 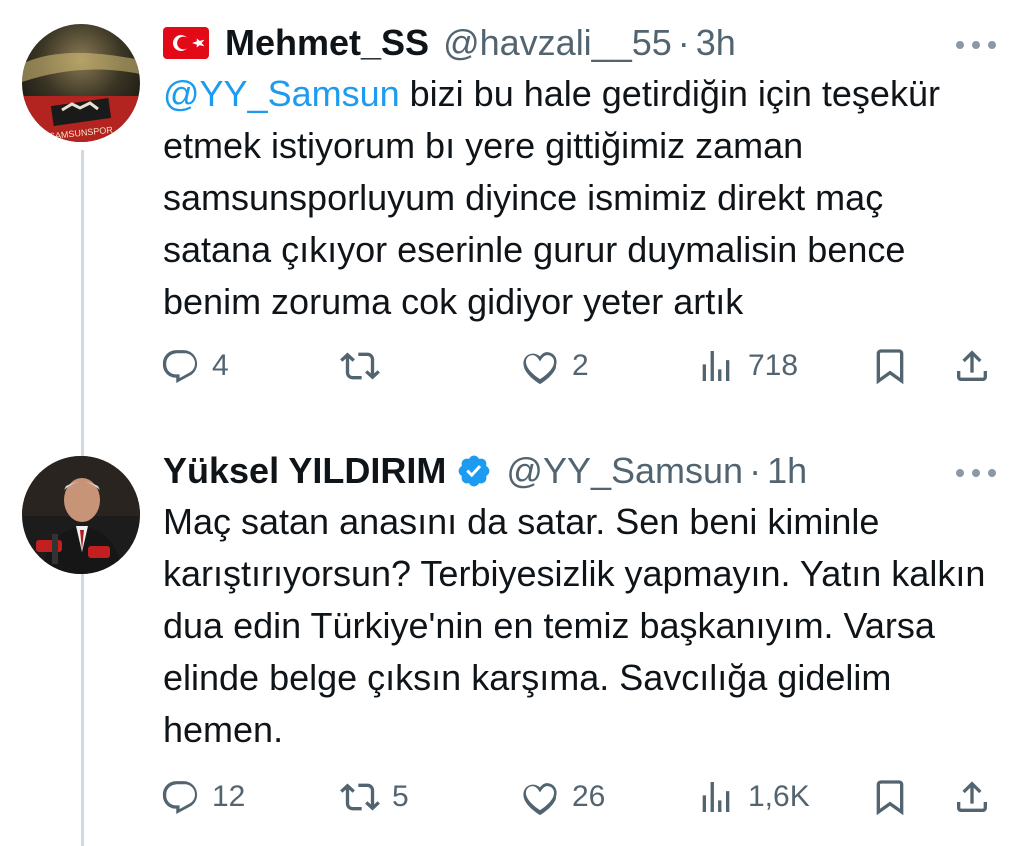 I want to click on verified-badge-icon, so click(x=474, y=471).